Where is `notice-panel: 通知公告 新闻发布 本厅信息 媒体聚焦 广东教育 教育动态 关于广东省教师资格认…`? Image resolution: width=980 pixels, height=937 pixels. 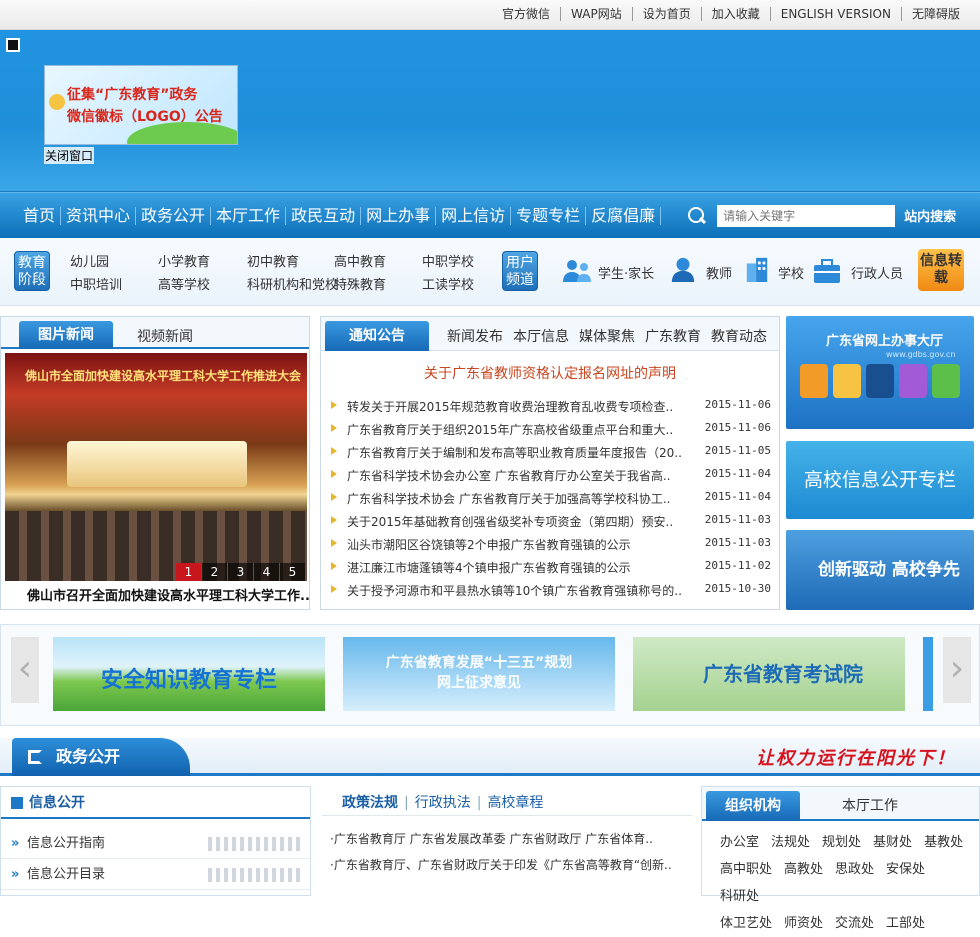 notice-panel: 通知公告 新闻发布 本厅信息 媒体聚焦 广东教育 教育动态 关于广东省教师资格认… is located at coordinates (550, 463).